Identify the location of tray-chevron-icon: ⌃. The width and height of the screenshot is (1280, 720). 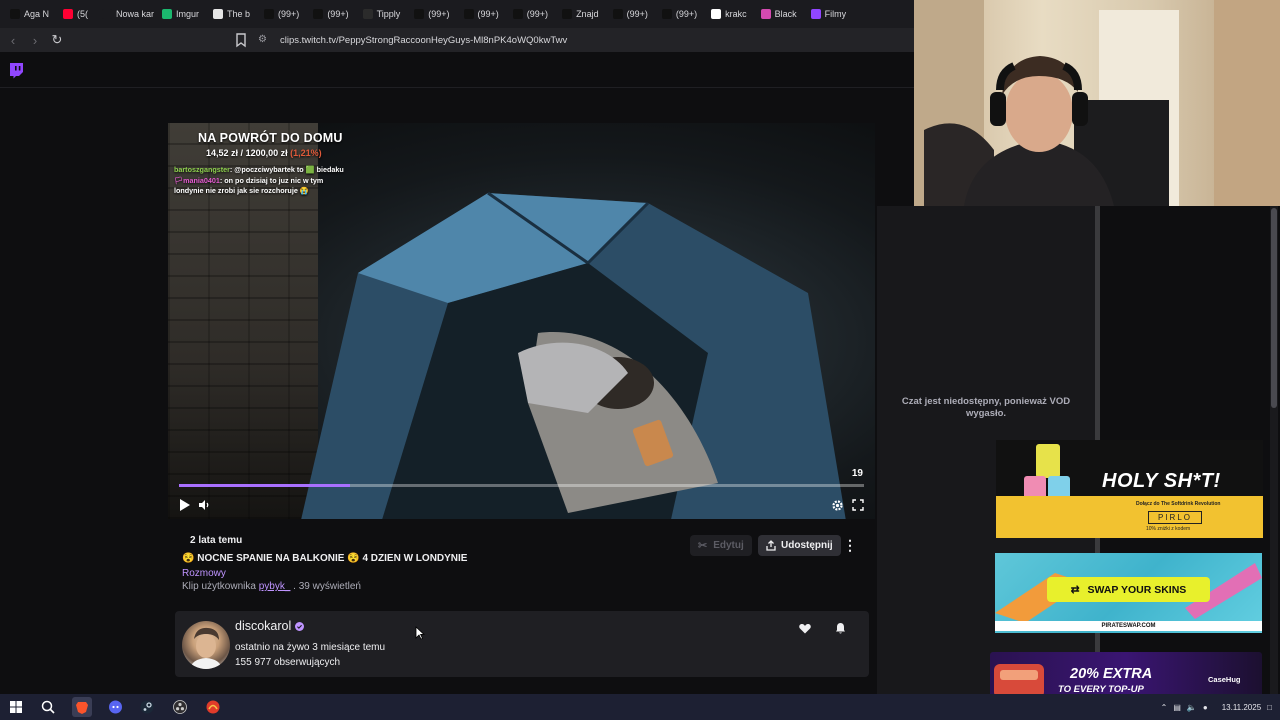
(1164, 707).